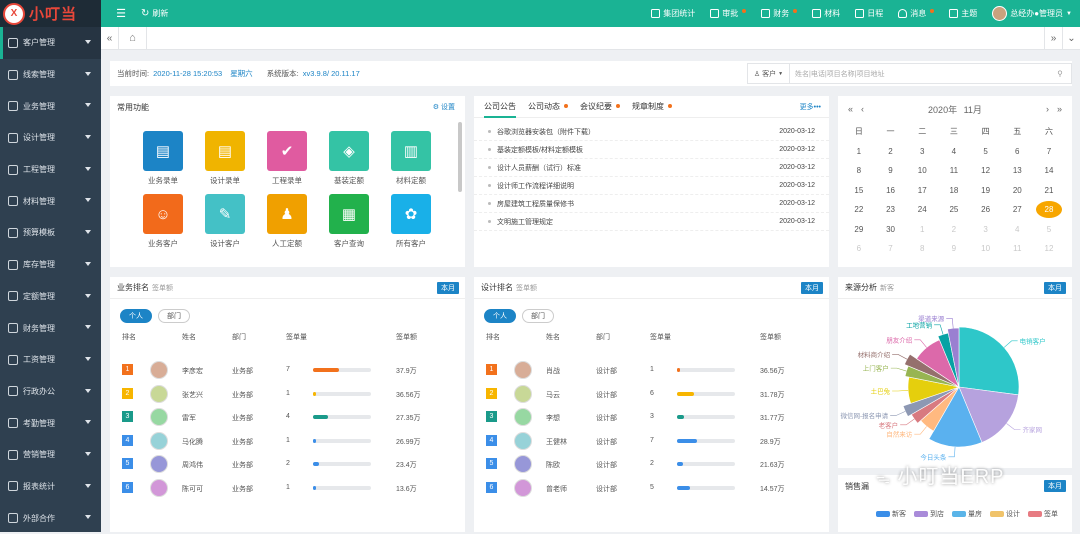 The image size is (1080, 534). What do you see at coordinates (929, 514) in the screenshot?
I see `legend-item: 到店` at bounding box center [929, 514].